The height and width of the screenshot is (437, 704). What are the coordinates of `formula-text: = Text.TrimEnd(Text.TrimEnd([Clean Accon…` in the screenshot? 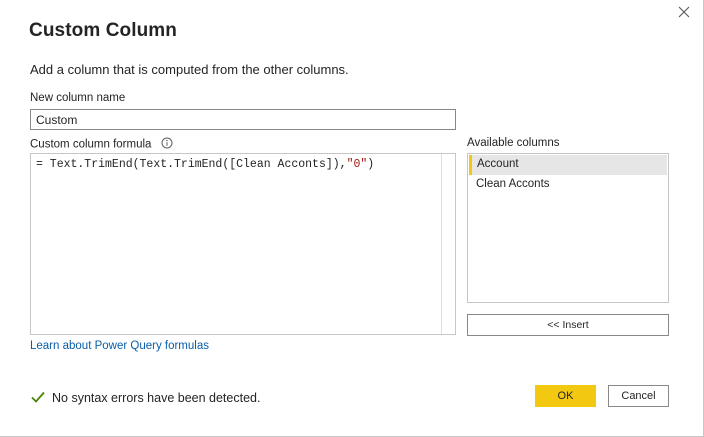 It's located at (205, 164).